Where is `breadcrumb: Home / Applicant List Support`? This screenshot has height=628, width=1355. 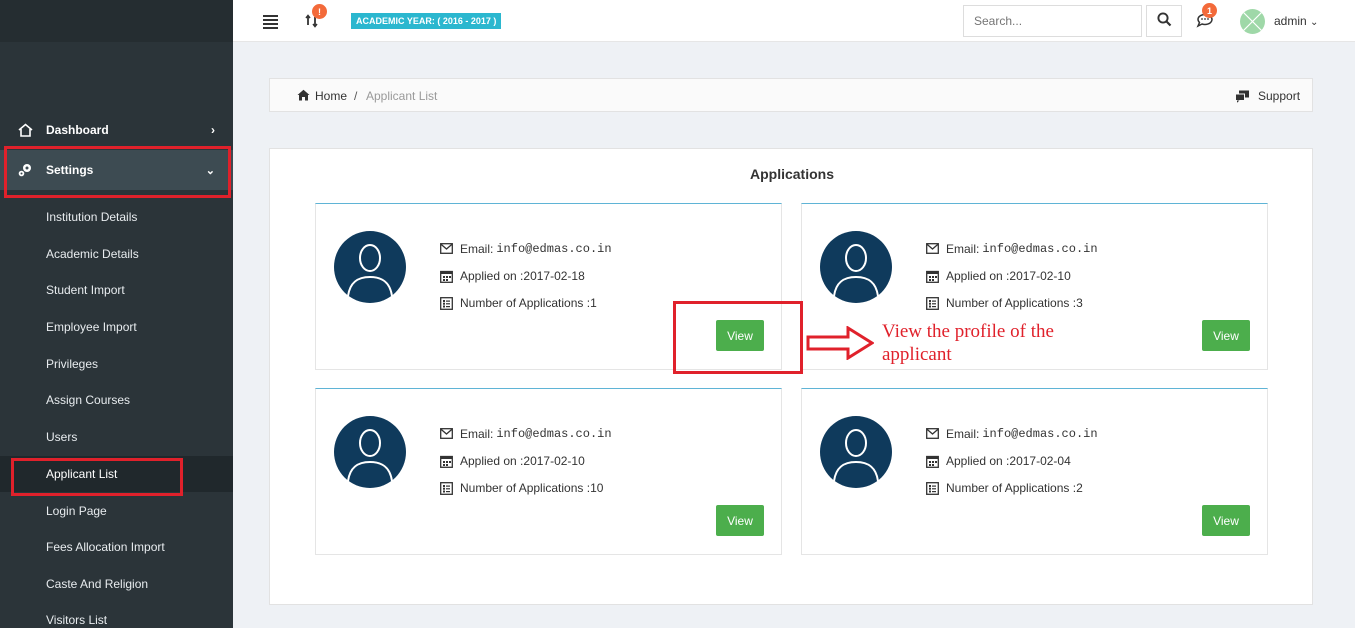
breadcrumb: Home / Applicant List Support is located at coordinates (791, 95).